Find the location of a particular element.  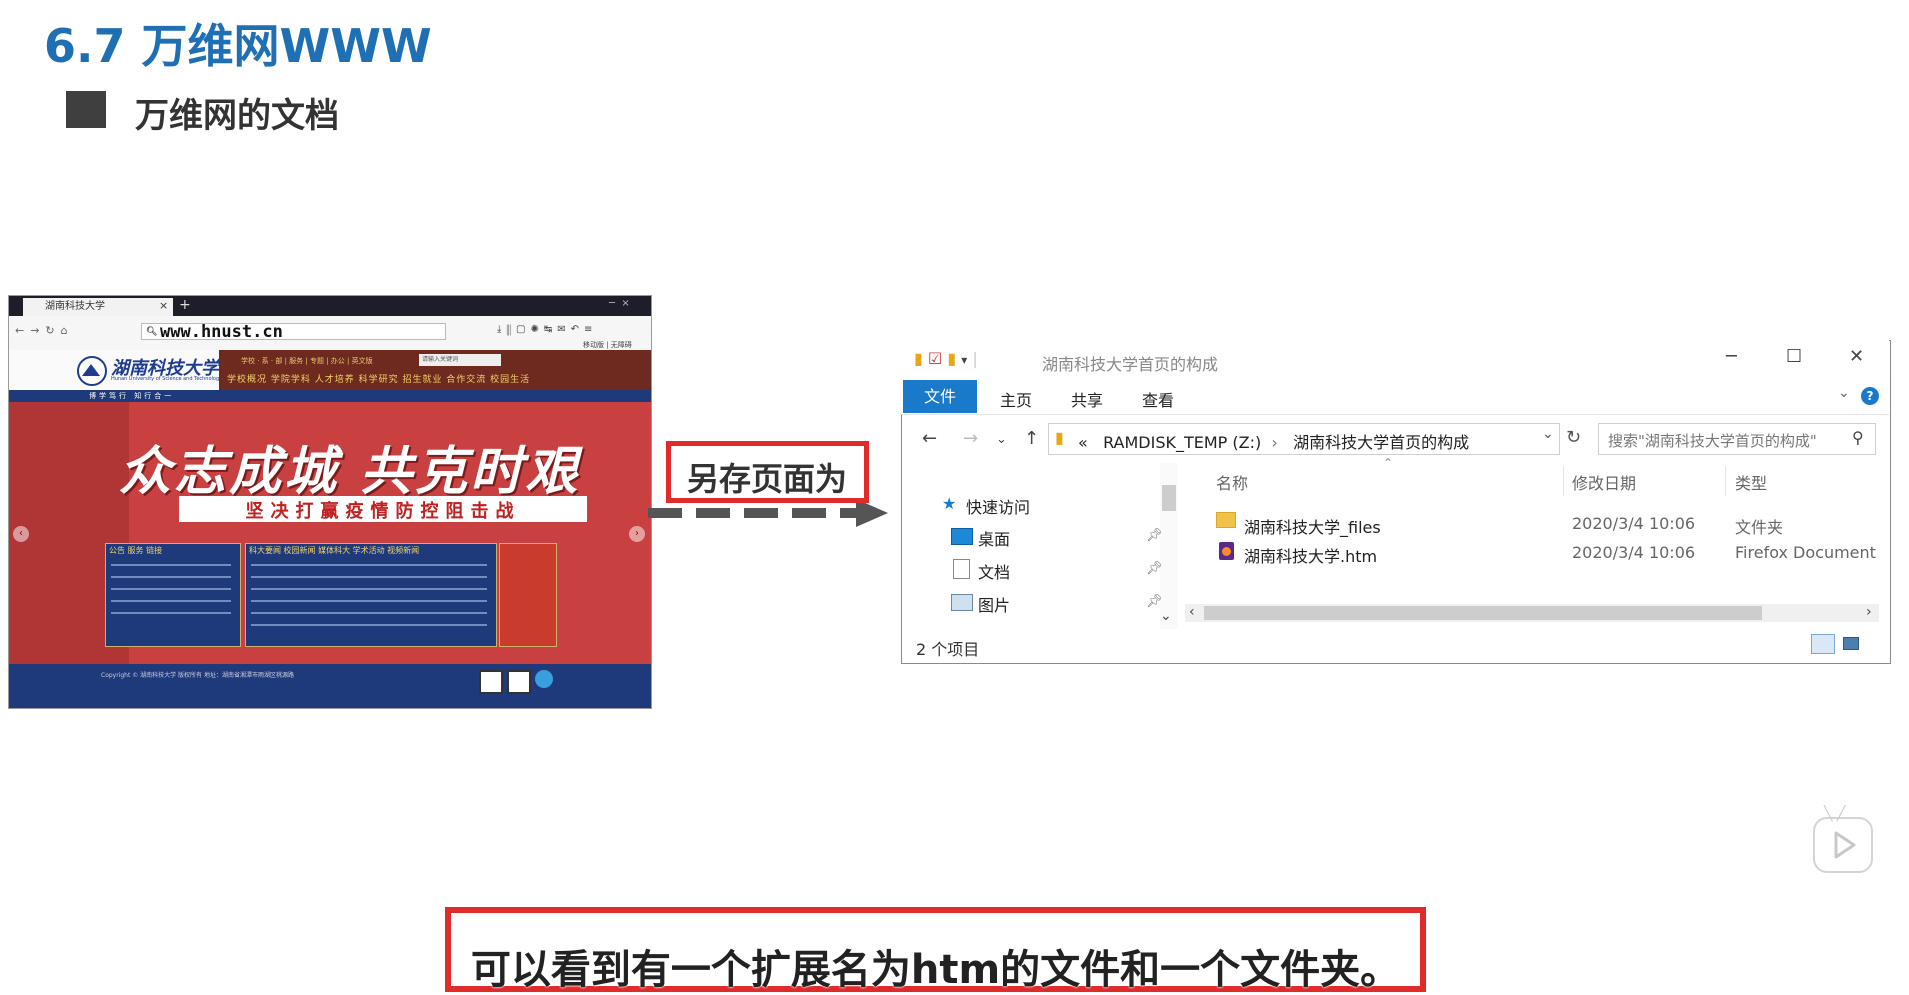

tab-close-icon: × is located at coordinates (163, 306).